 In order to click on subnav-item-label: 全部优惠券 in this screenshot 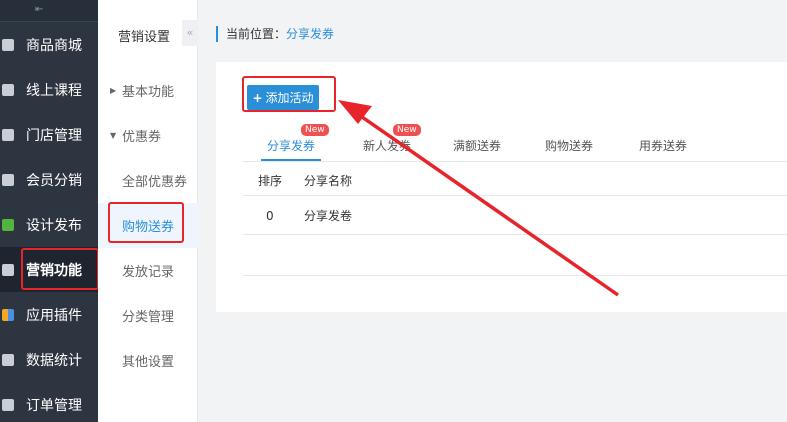, I will do `click(155, 182)`.